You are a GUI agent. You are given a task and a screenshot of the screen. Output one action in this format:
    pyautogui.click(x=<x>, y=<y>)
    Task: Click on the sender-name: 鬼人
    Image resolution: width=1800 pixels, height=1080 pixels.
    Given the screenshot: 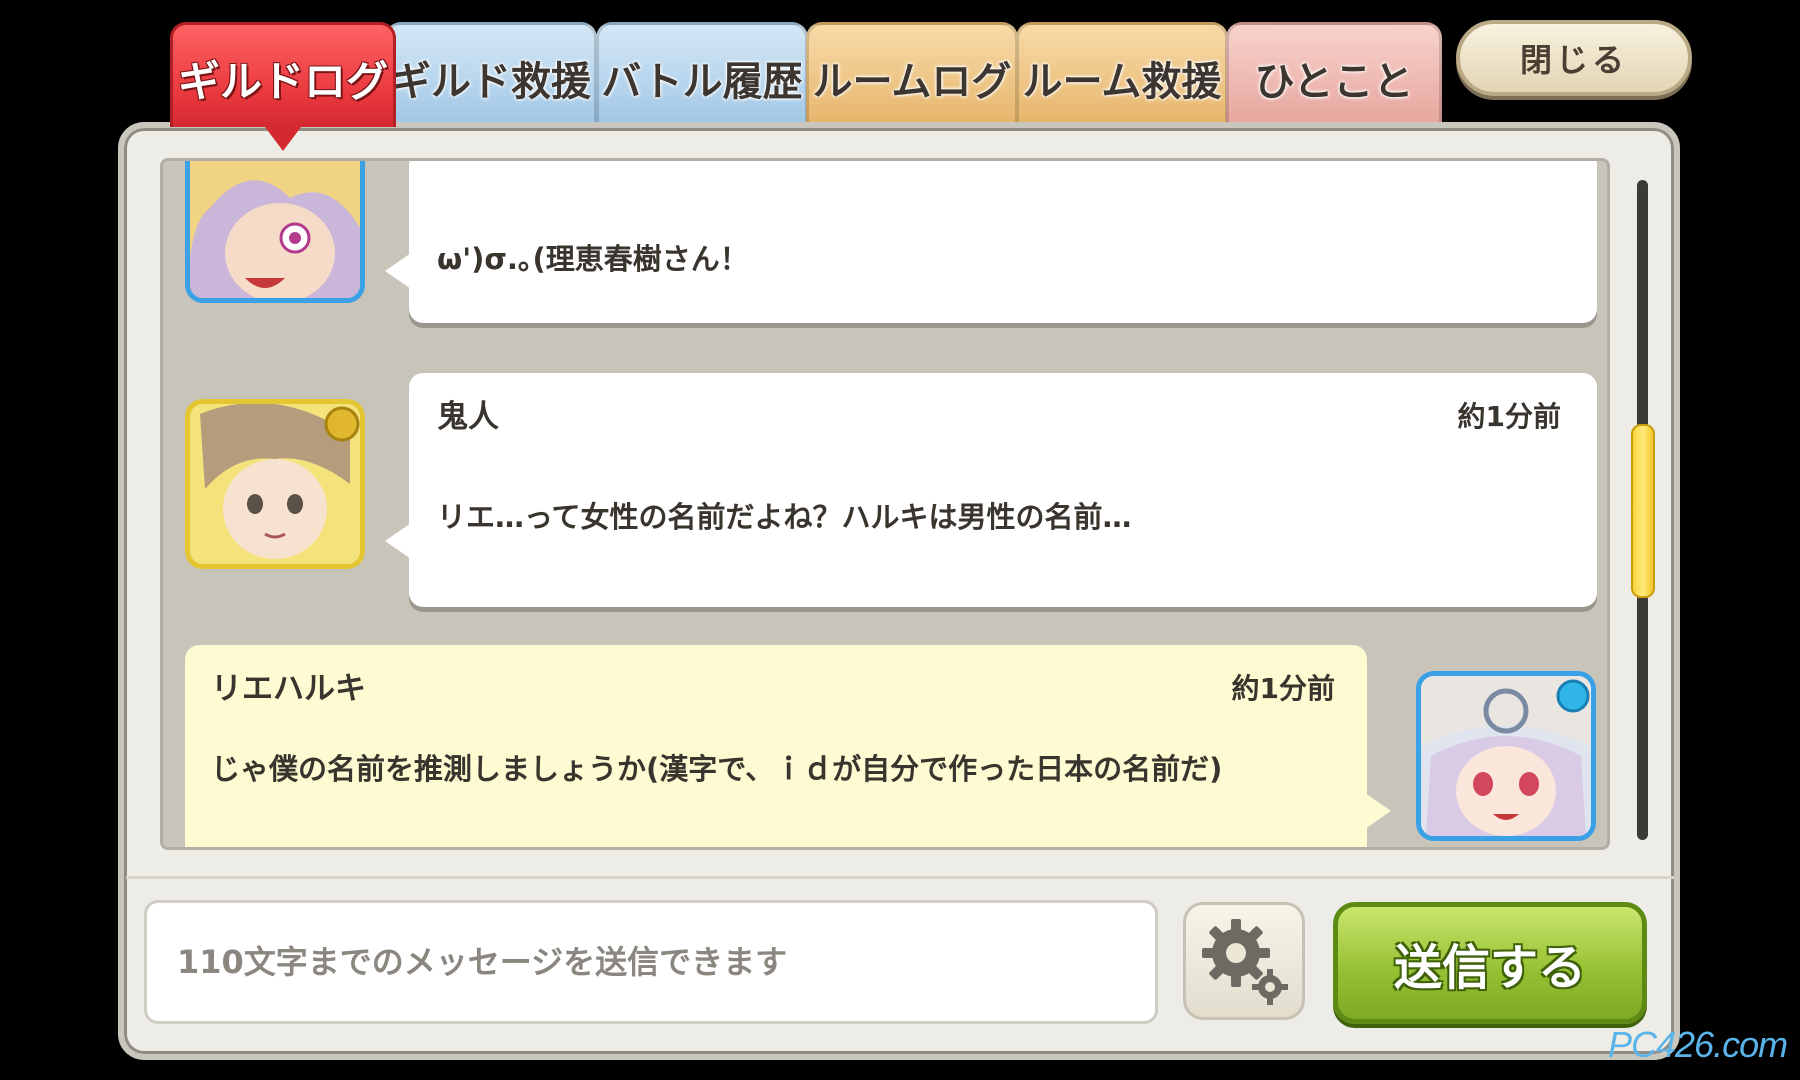 What is the action you would take?
    pyautogui.click(x=468, y=417)
    